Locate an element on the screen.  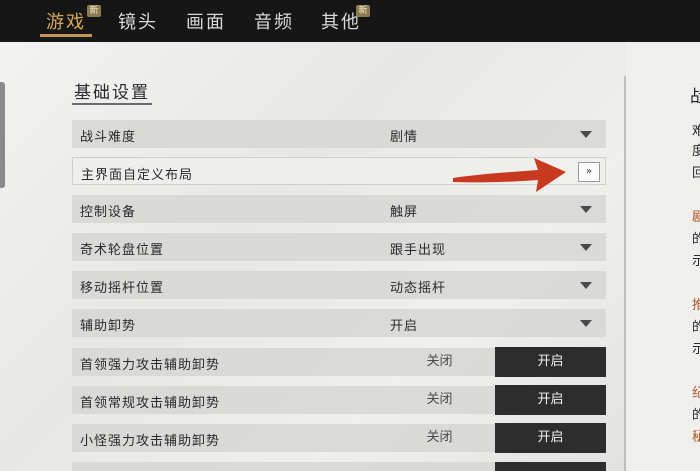
tab-audio: 音频 is located at coordinates (274, 21).